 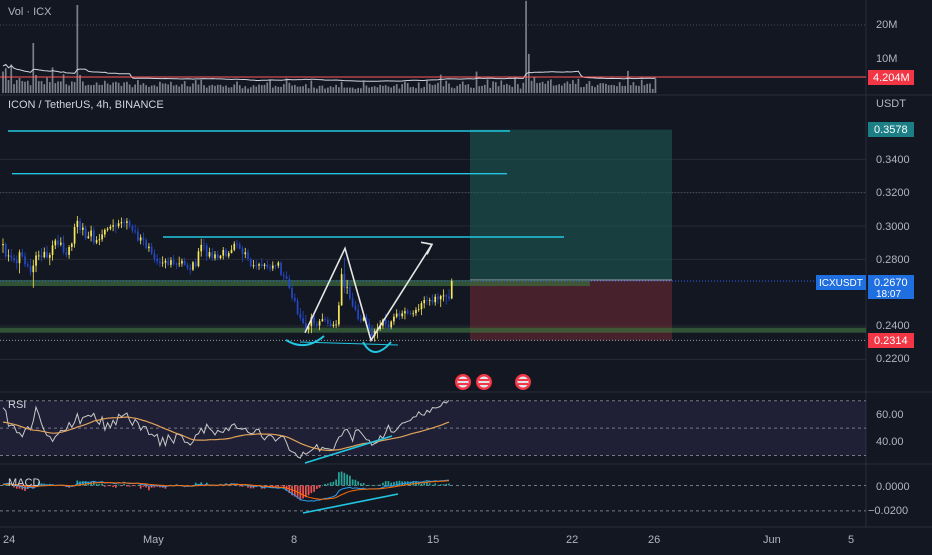 What do you see at coordinates (891, 104) in the screenshot?
I see `currency-label: USDT` at bounding box center [891, 104].